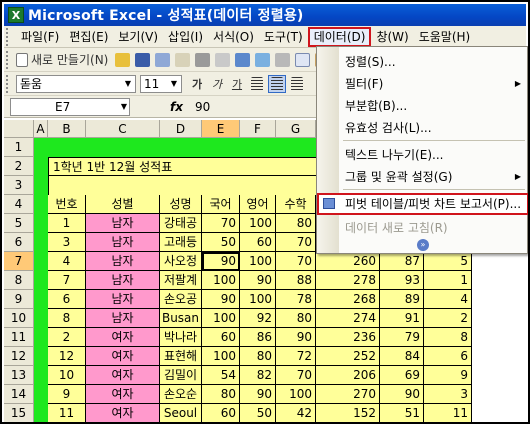 This screenshot has width=530, height=424. I want to click on expand-menu-icon: », so click(423, 245).